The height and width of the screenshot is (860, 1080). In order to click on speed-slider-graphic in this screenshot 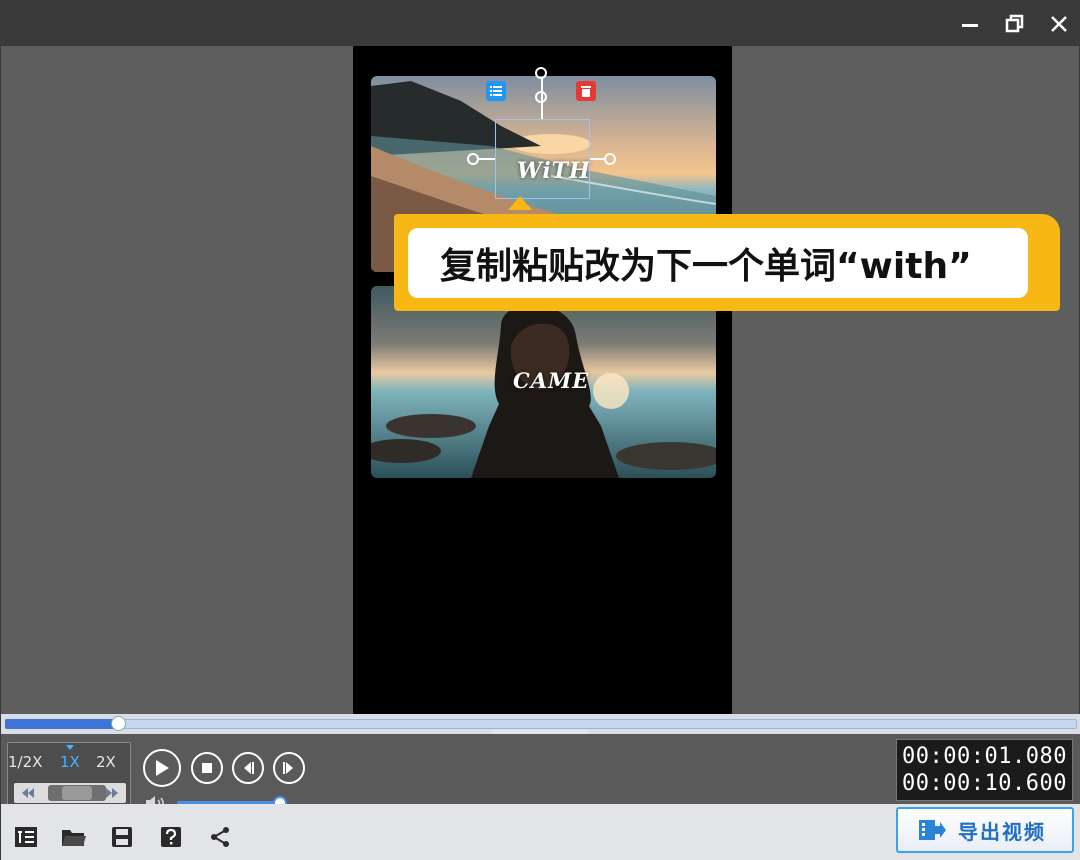, I will do `click(70, 793)`.